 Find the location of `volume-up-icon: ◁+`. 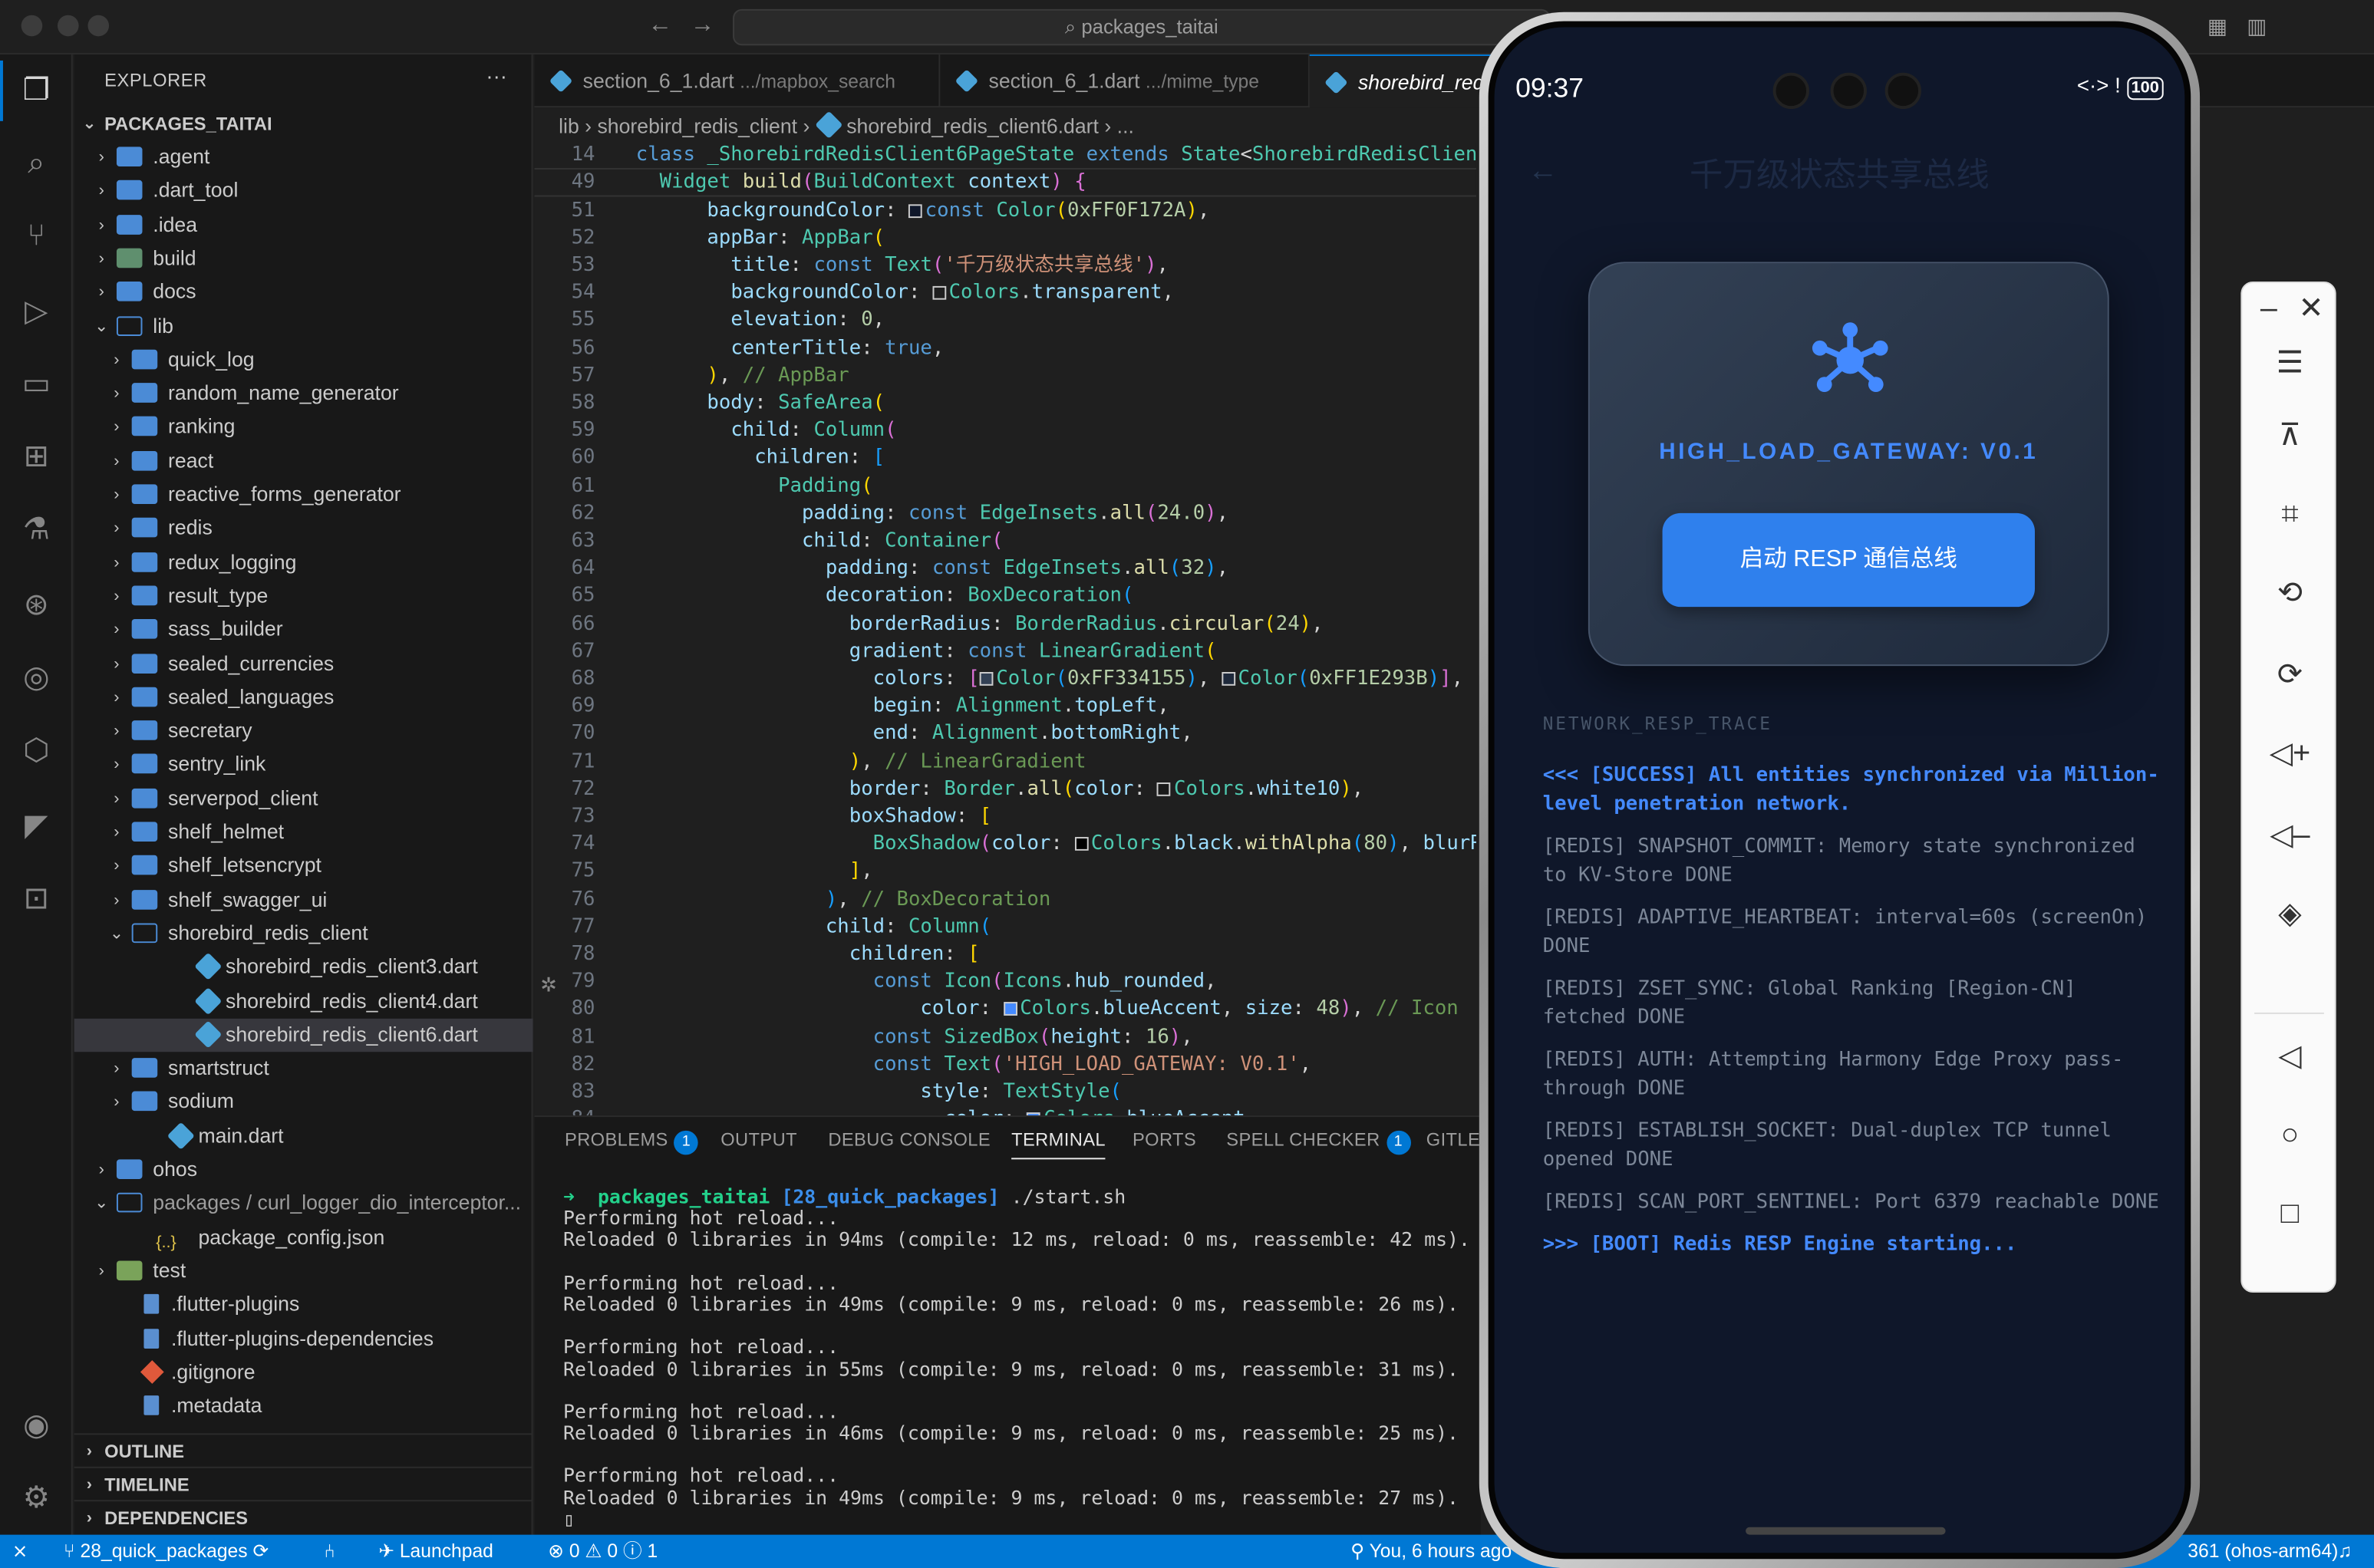

volume-up-icon: ◁+ is located at coordinates (2290, 753).